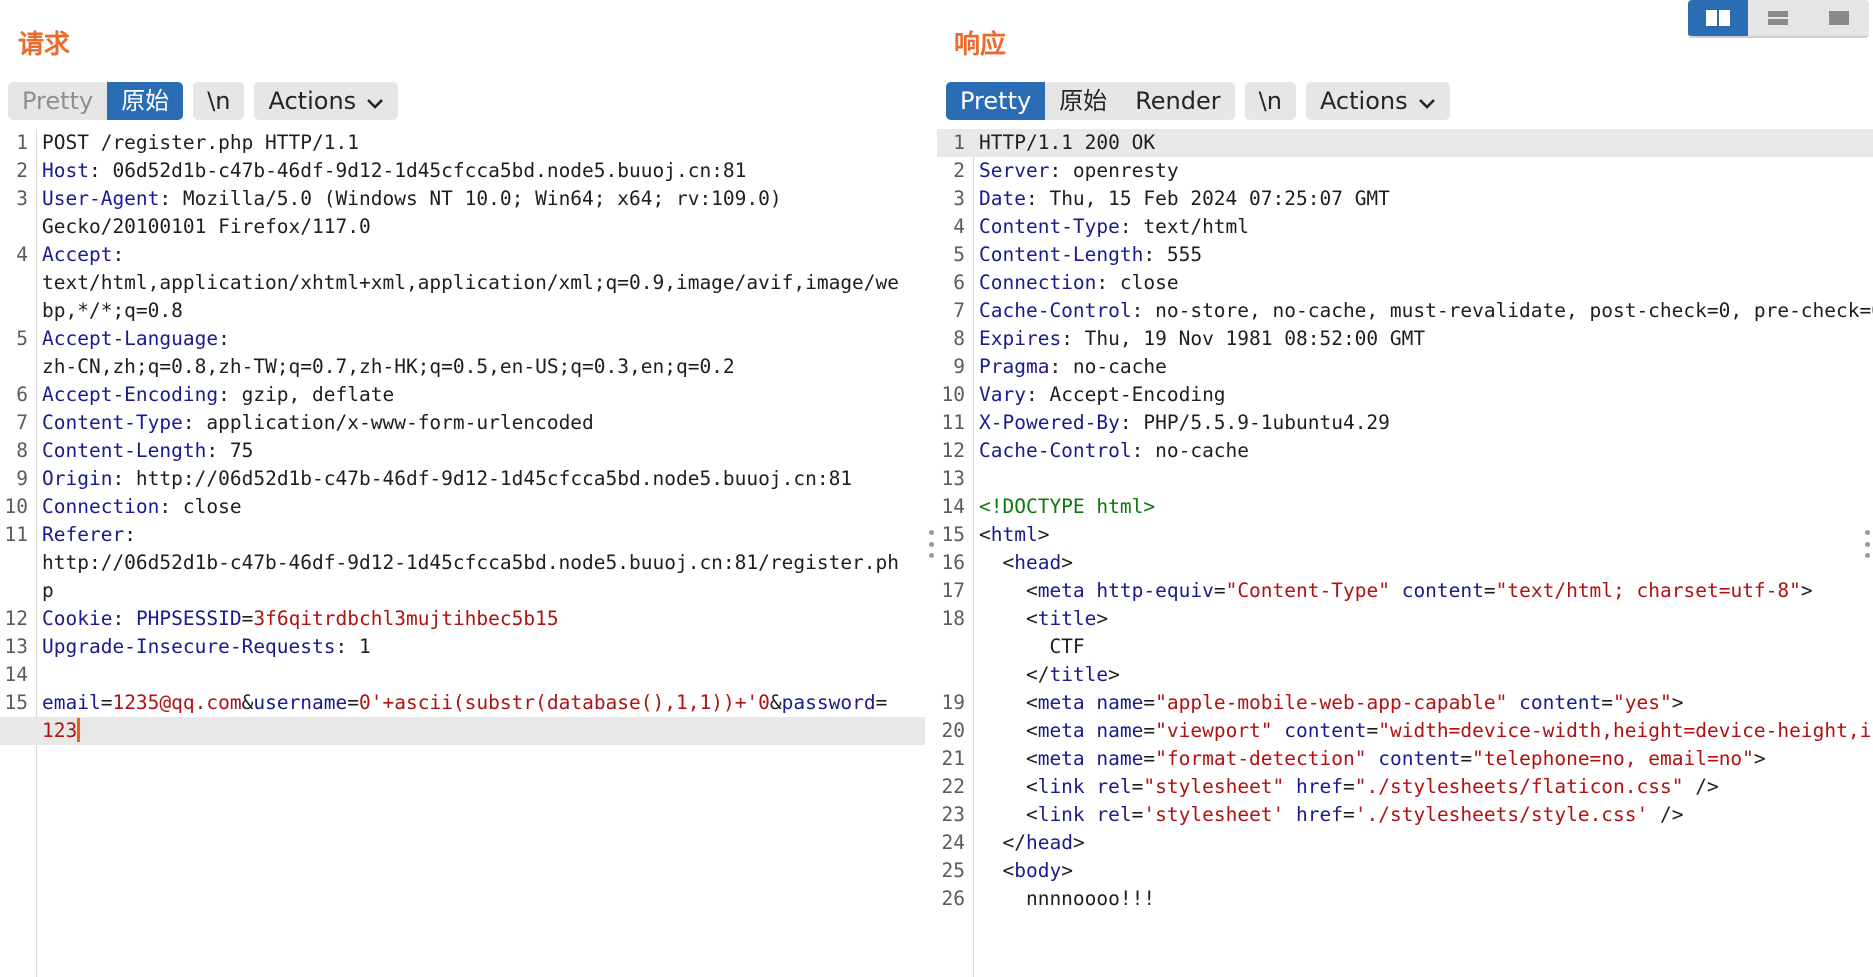 This screenshot has width=1873, height=977. I want to click on single-pane-icon, so click(1839, 18).